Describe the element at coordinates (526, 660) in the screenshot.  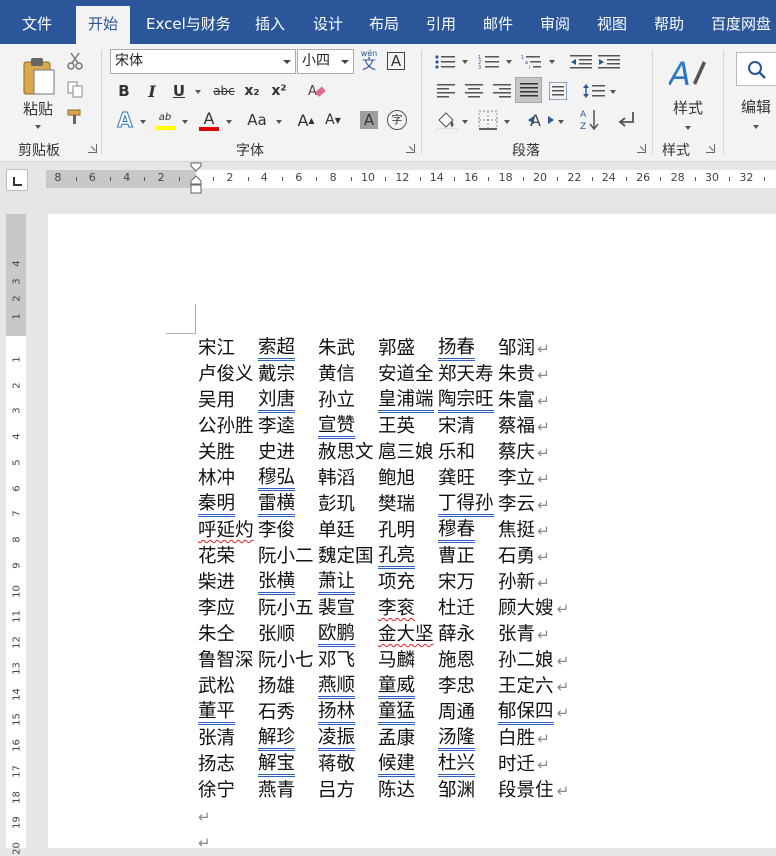
I see `name-entry: 孙二娘` at that location.